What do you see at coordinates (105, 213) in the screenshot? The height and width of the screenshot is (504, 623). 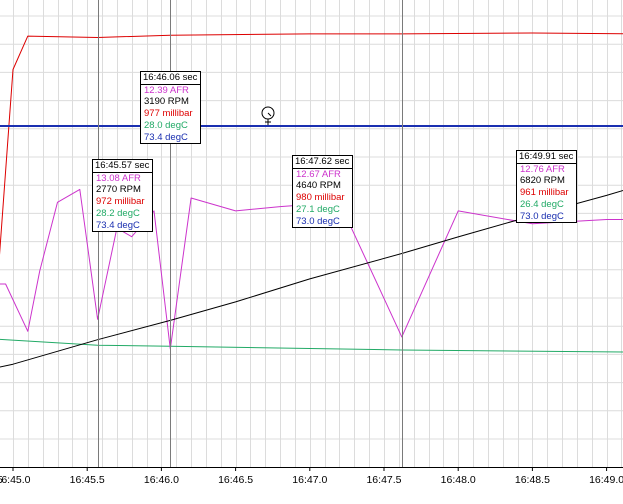 I see `iat-value: 28.2` at bounding box center [105, 213].